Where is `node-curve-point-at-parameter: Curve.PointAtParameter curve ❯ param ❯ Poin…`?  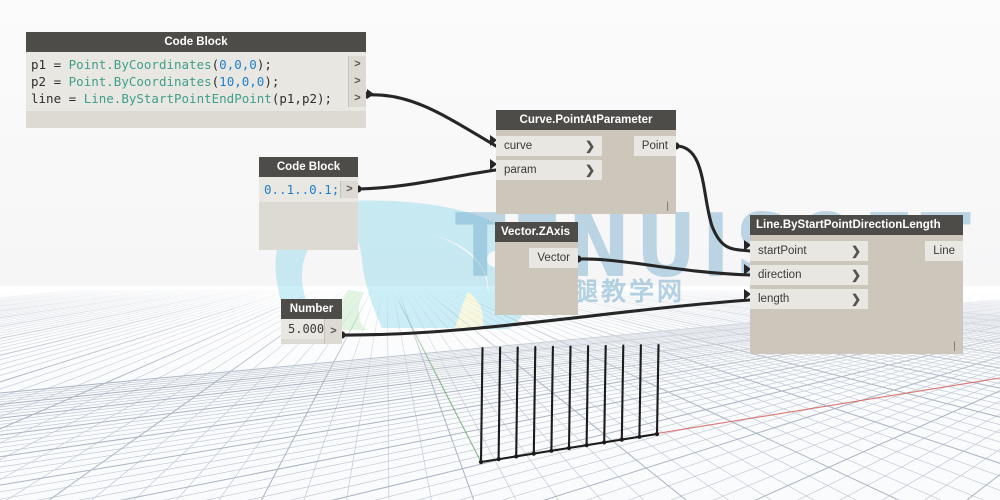 node-curve-point-at-parameter: Curve.PointAtParameter curve ❯ param ❯ Poin… is located at coordinates (586, 162).